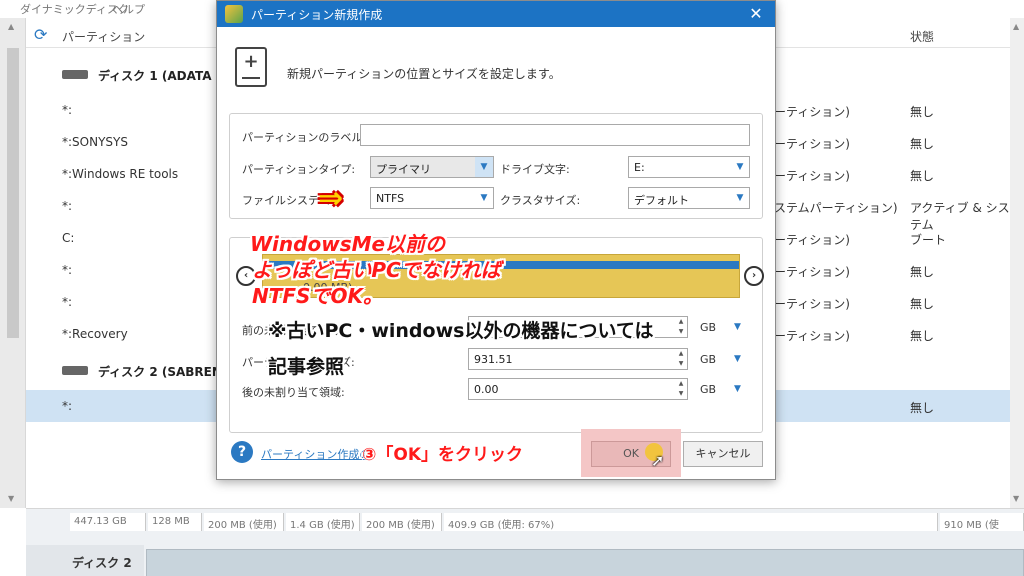 This screenshot has width=1024, height=576. Describe the element at coordinates (234, 14) in the screenshot. I see `app-logo-icon` at that location.